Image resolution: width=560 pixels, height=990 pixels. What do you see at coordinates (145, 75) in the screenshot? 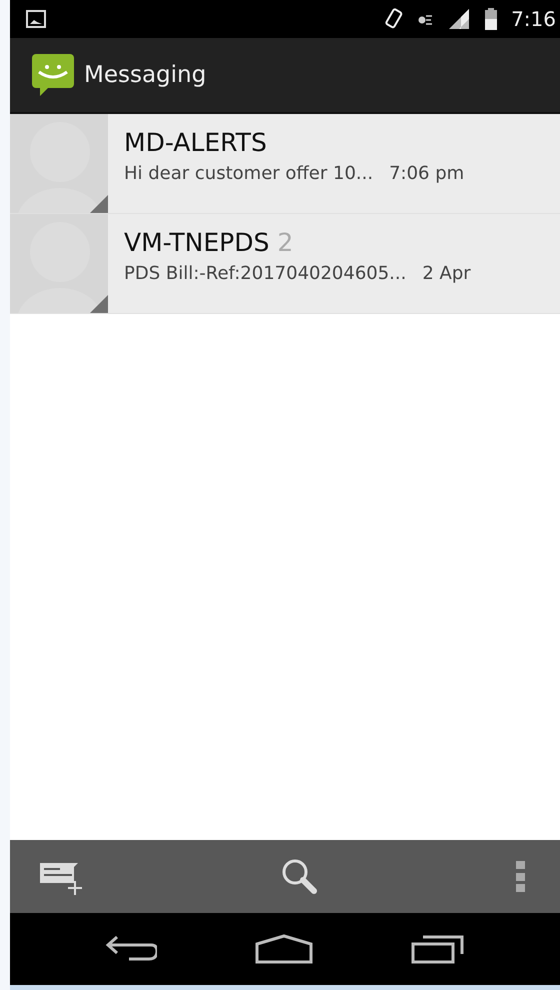
I see `app-title: Messaging` at bounding box center [145, 75].